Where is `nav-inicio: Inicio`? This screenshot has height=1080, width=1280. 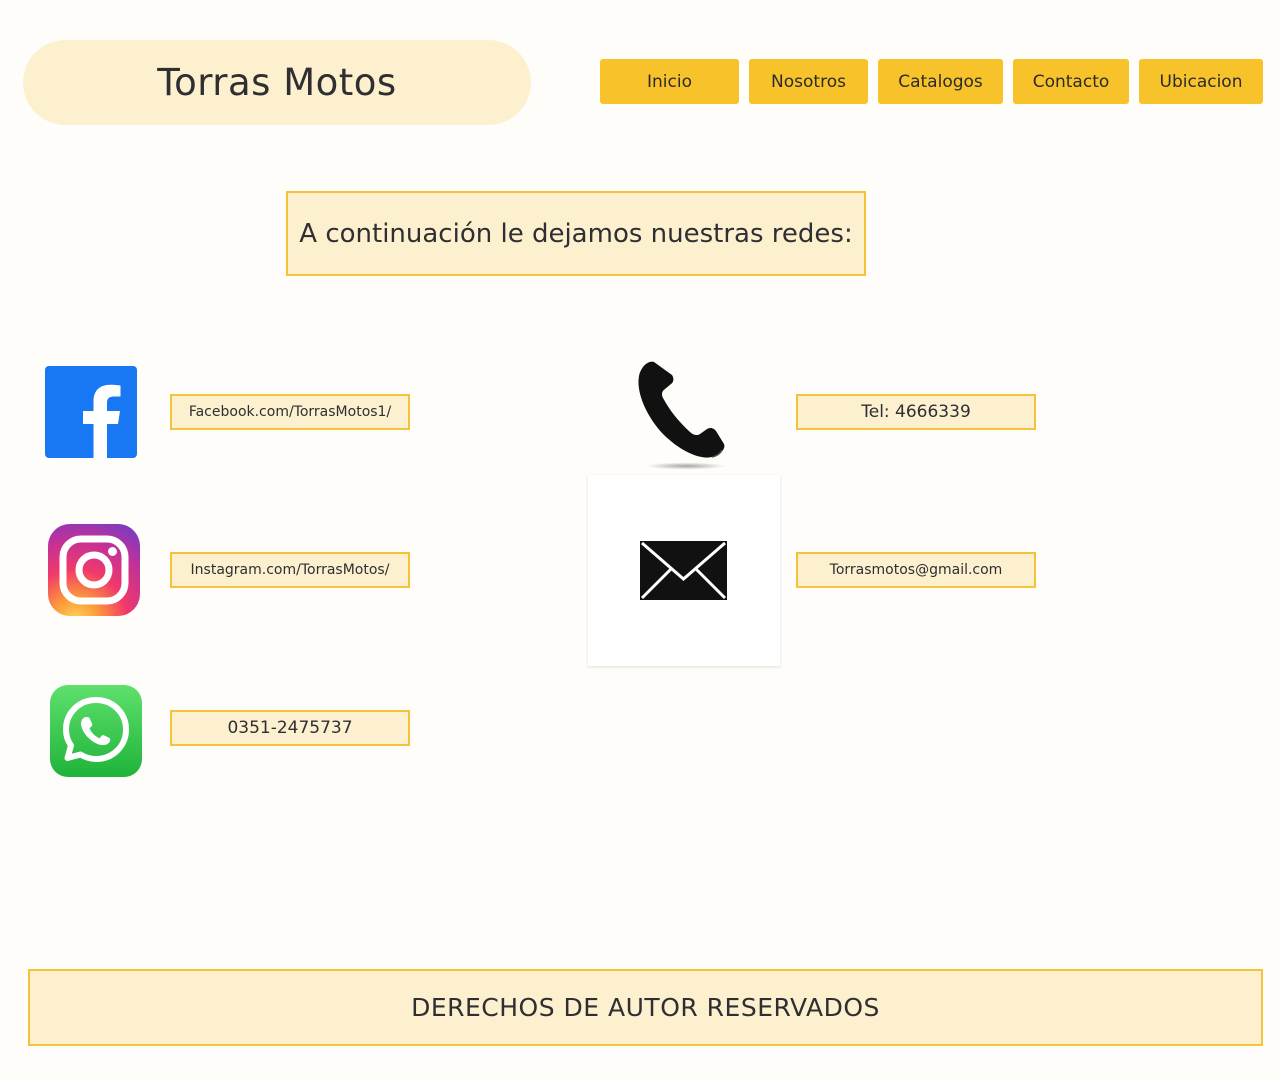 nav-inicio: Inicio is located at coordinates (669, 81).